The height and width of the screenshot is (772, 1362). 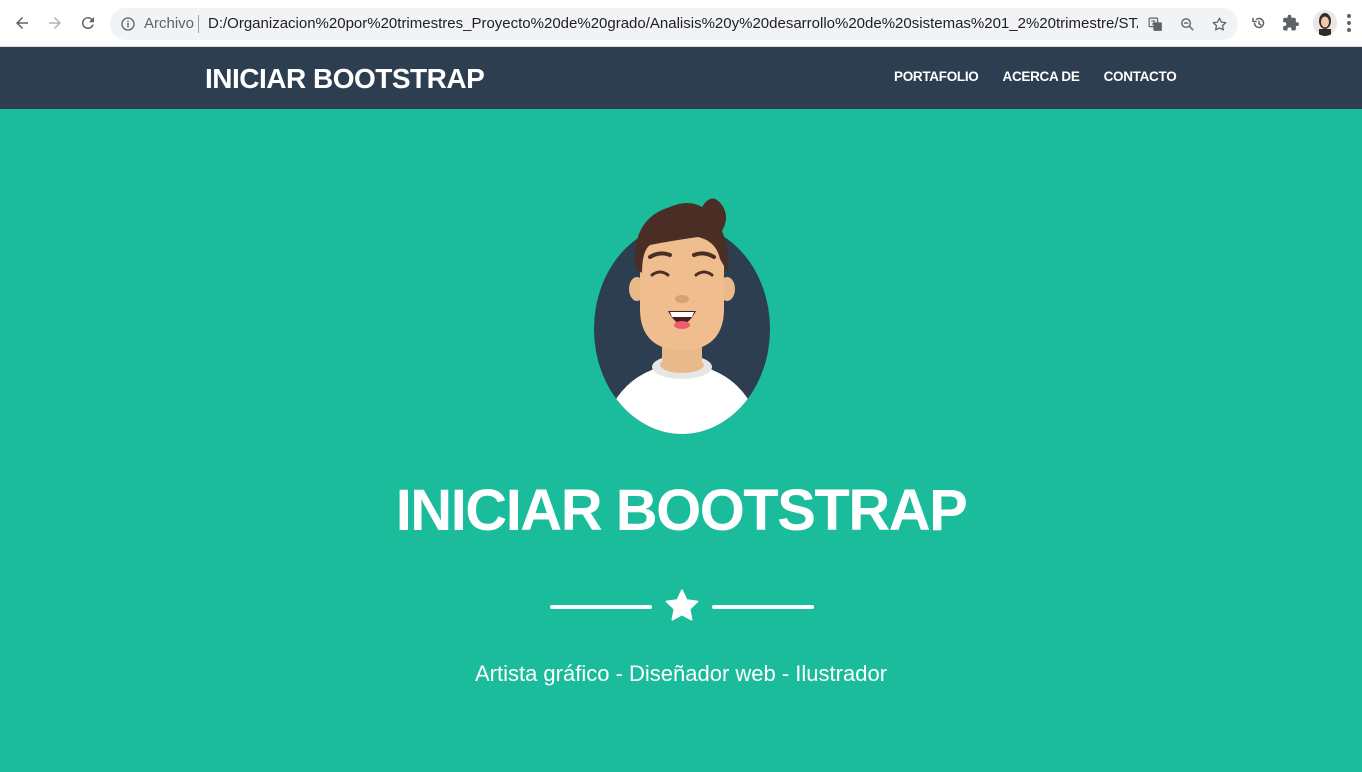 I want to click on scheme-label: Archivo, so click(x=169, y=23).